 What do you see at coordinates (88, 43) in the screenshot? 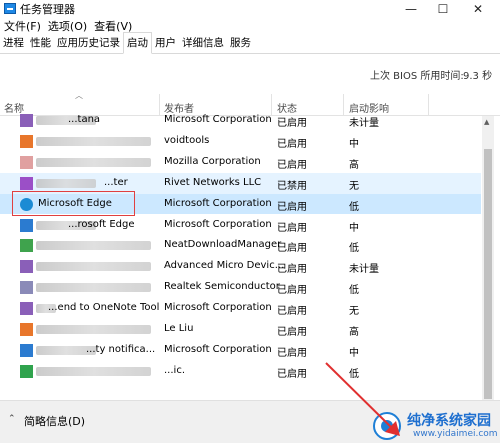
I see `tab-app-history: 应用历史记录` at bounding box center [88, 43].